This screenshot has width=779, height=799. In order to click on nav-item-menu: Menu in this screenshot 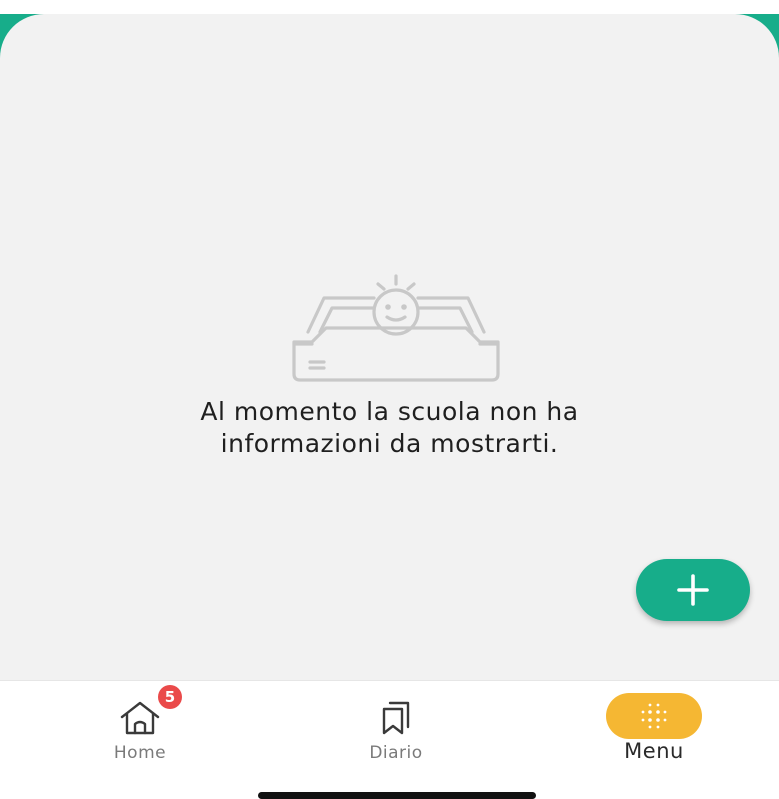, I will do `click(654, 728)`.